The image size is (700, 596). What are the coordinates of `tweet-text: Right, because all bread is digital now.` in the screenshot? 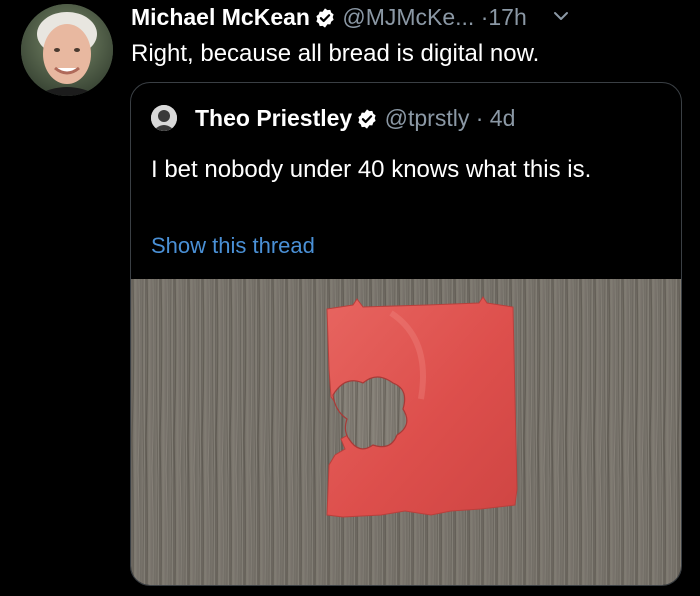 It's located at (335, 53).